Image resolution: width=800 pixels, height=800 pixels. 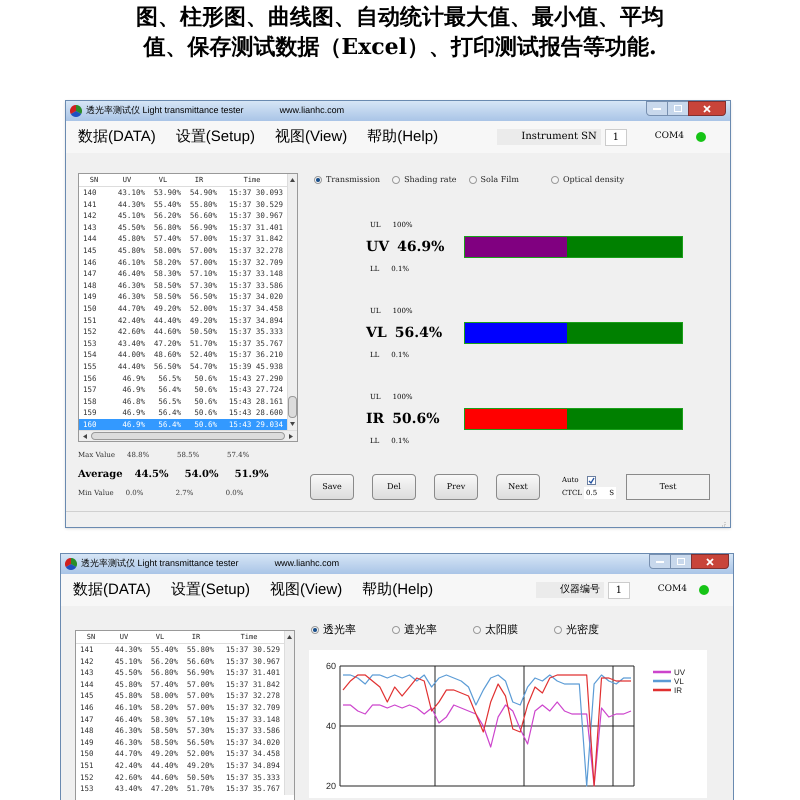 I want to click on radio-label: Optical density, so click(x=593, y=180).